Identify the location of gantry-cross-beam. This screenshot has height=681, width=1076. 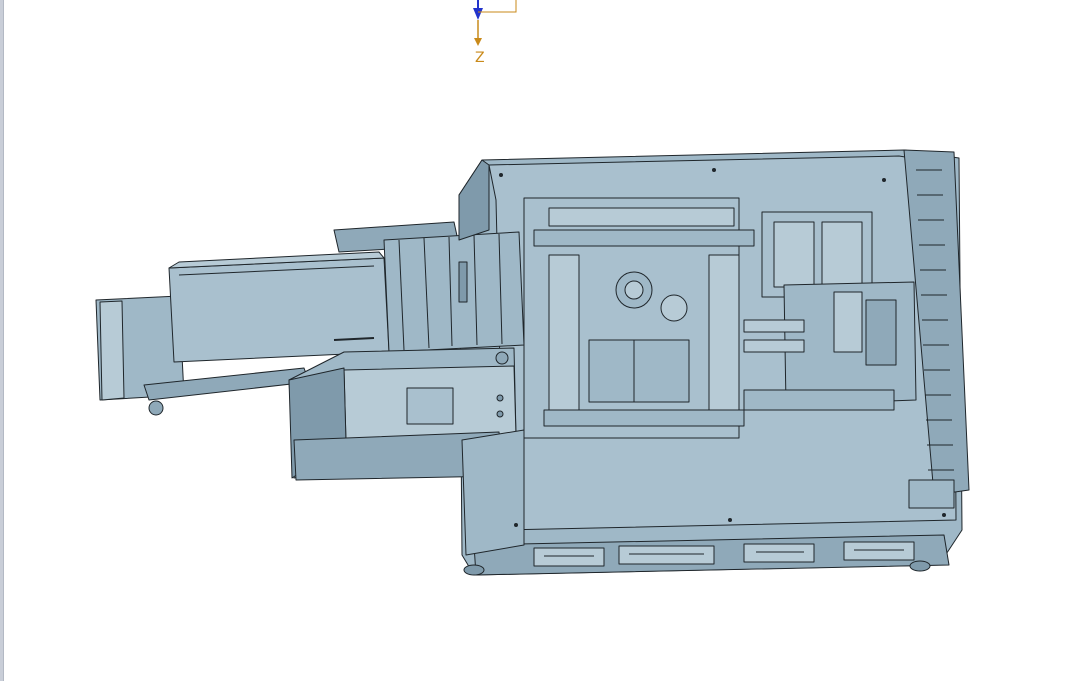
(644, 238).